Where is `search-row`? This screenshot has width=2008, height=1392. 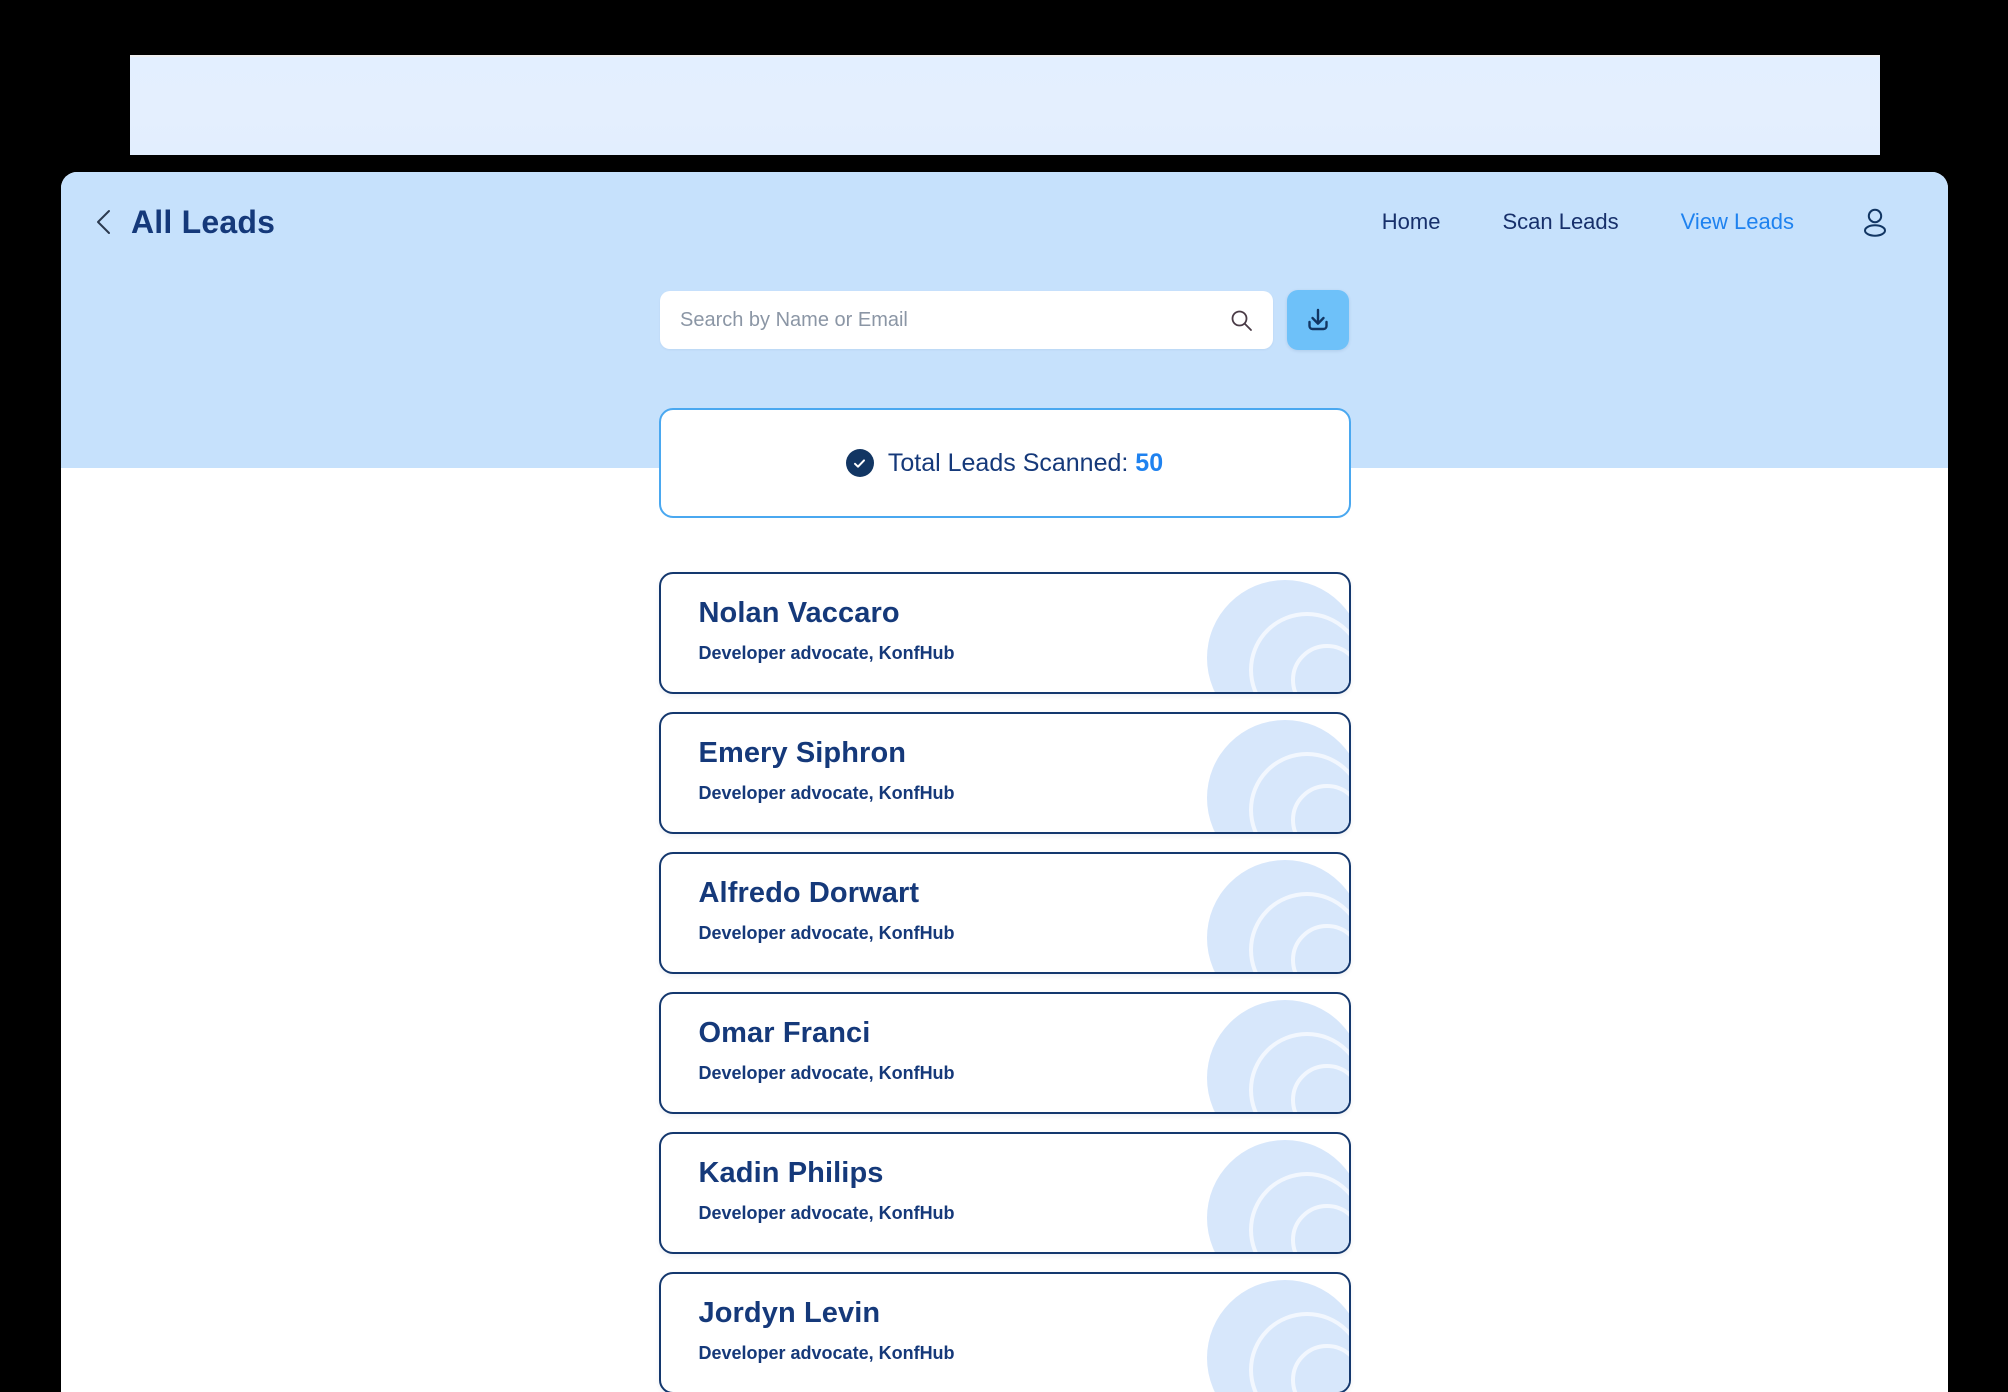
search-row is located at coordinates (1004, 320).